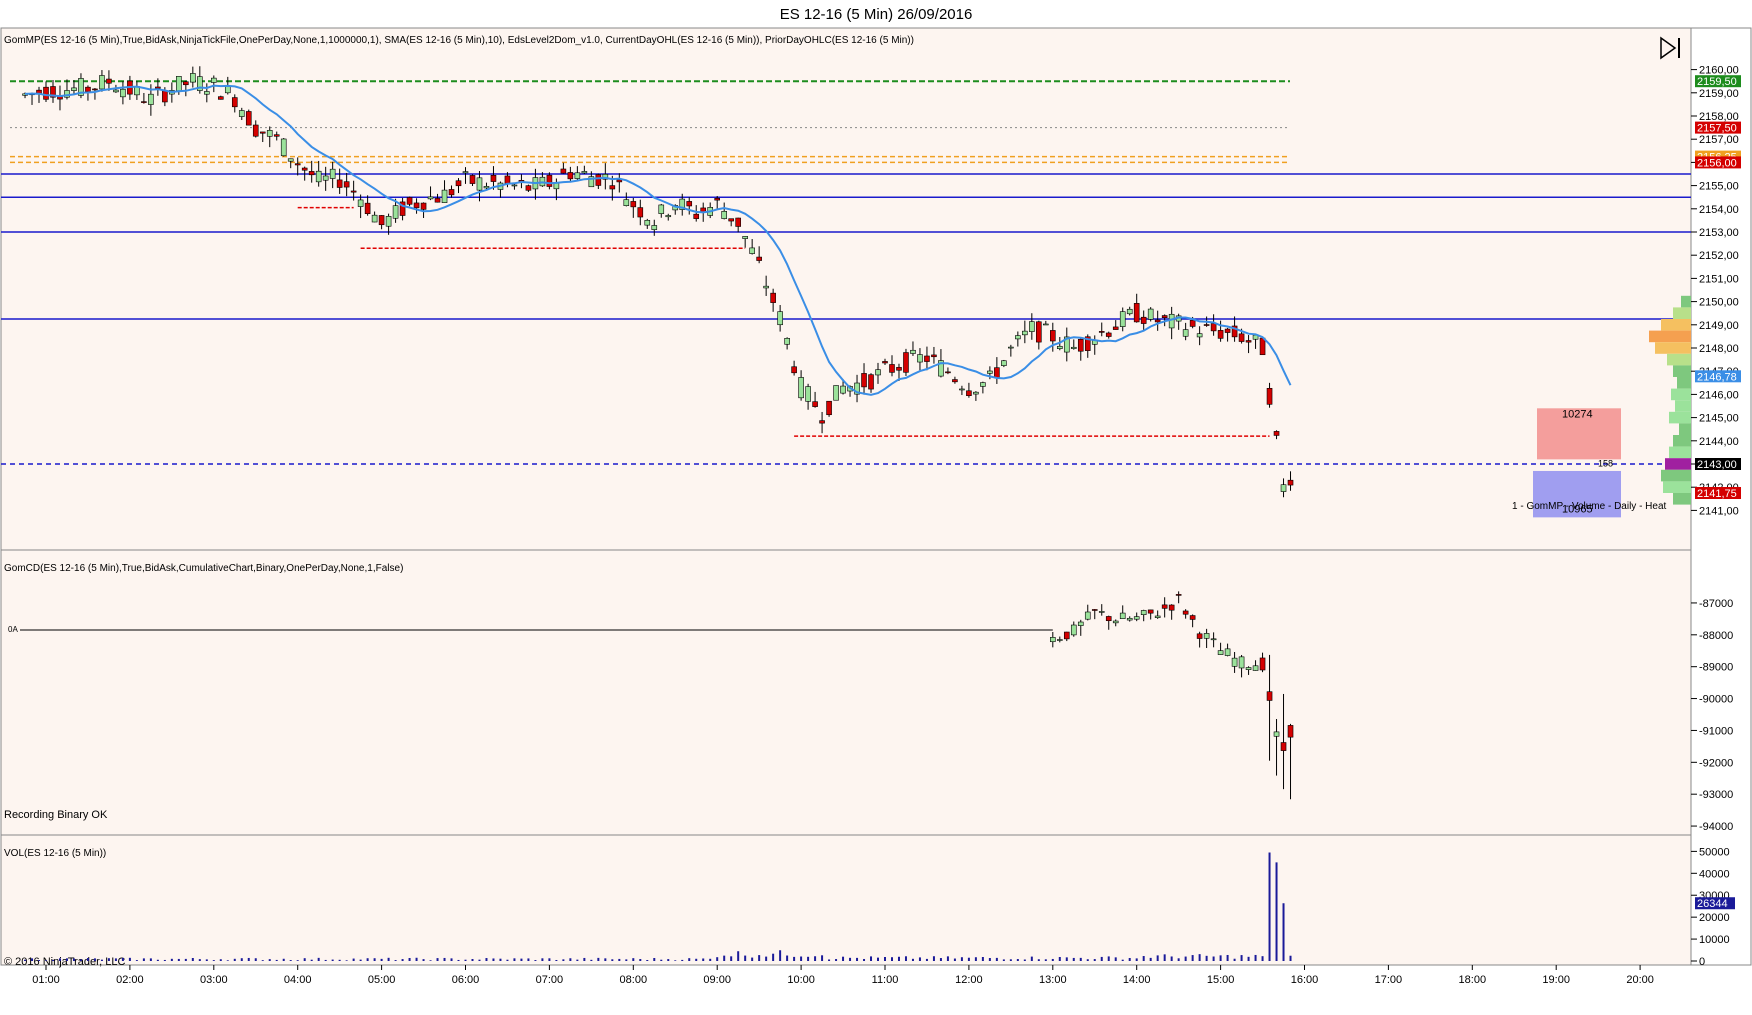 This screenshot has height=1015, width=1752. What do you see at coordinates (1702, 962) in the screenshot?
I see `vol-tick-label: 0` at bounding box center [1702, 962].